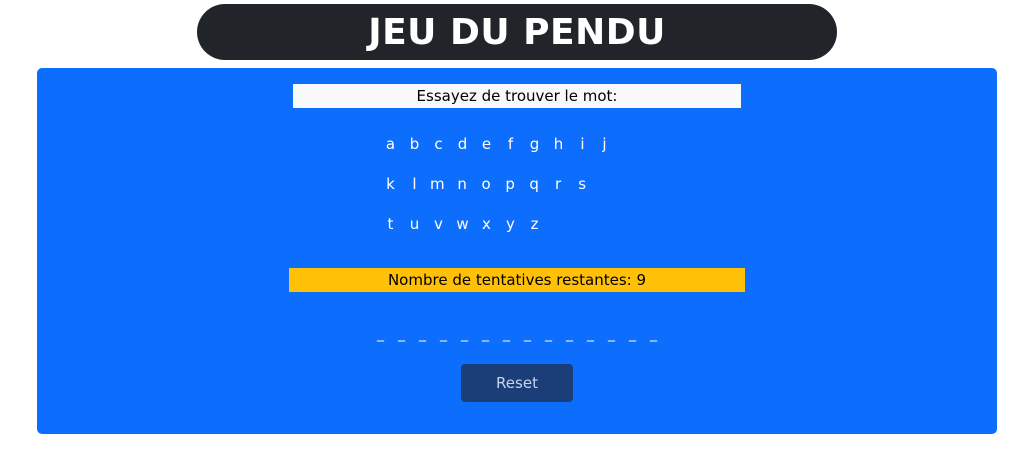 The width and height of the screenshot is (1024, 453). Describe the element at coordinates (582, 144) in the screenshot. I see `letter-key-i: i` at that location.